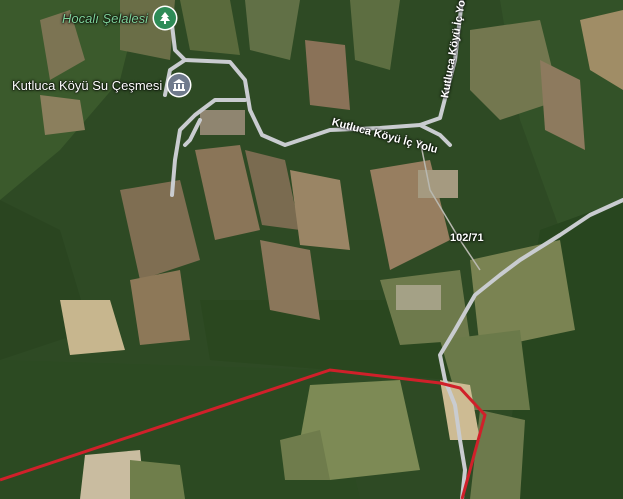 The image size is (623, 499). What do you see at coordinates (467, 238) in the screenshot?
I see `route-number: 102/71` at bounding box center [467, 238].